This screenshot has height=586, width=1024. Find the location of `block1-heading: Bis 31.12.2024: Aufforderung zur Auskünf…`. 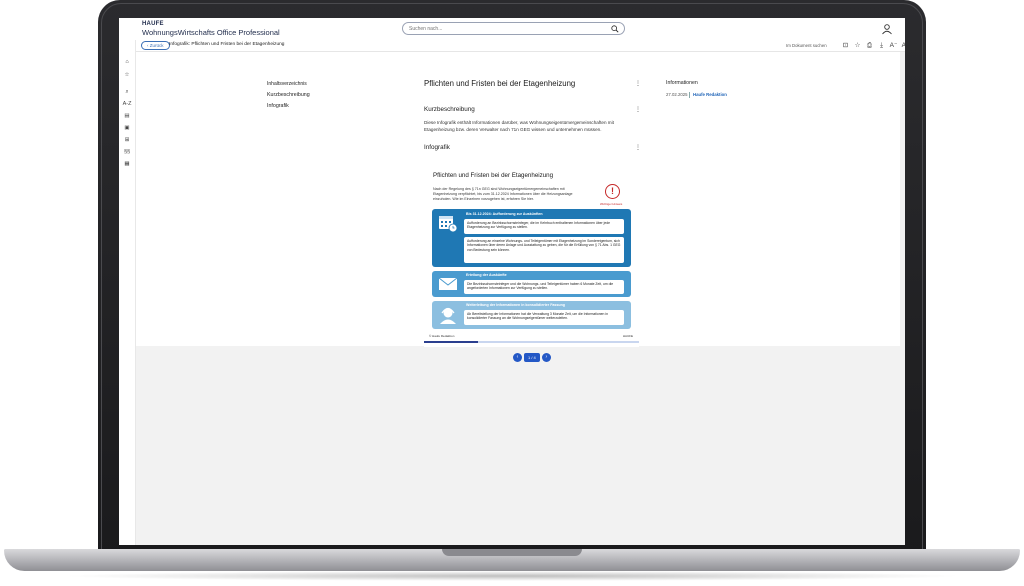

block1-heading: Bis 31.12.2024: Aufforderung zur Auskünf… is located at coordinates (504, 214).